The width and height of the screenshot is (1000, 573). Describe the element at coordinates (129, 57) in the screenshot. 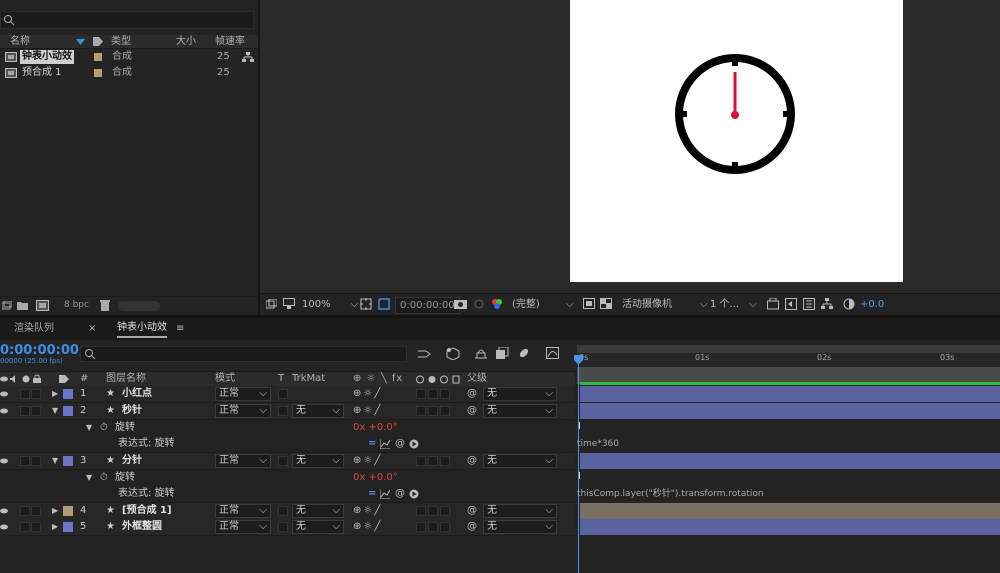

I see `project-item: 钟表小动效 合成 25` at that location.